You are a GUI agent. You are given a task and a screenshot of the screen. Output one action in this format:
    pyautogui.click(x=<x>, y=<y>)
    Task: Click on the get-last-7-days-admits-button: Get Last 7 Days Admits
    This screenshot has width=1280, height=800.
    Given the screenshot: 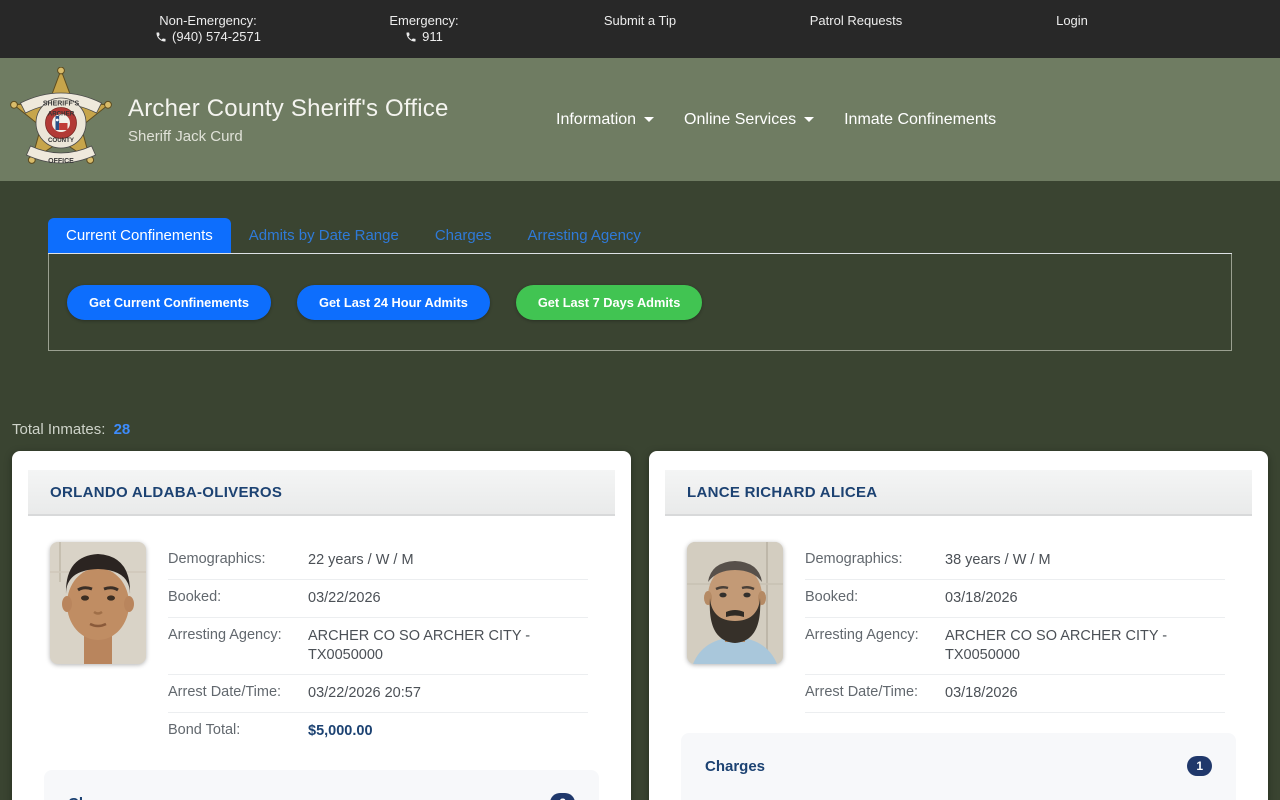 What is the action you would take?
    pyautogui.click(x=609, y=302)
    